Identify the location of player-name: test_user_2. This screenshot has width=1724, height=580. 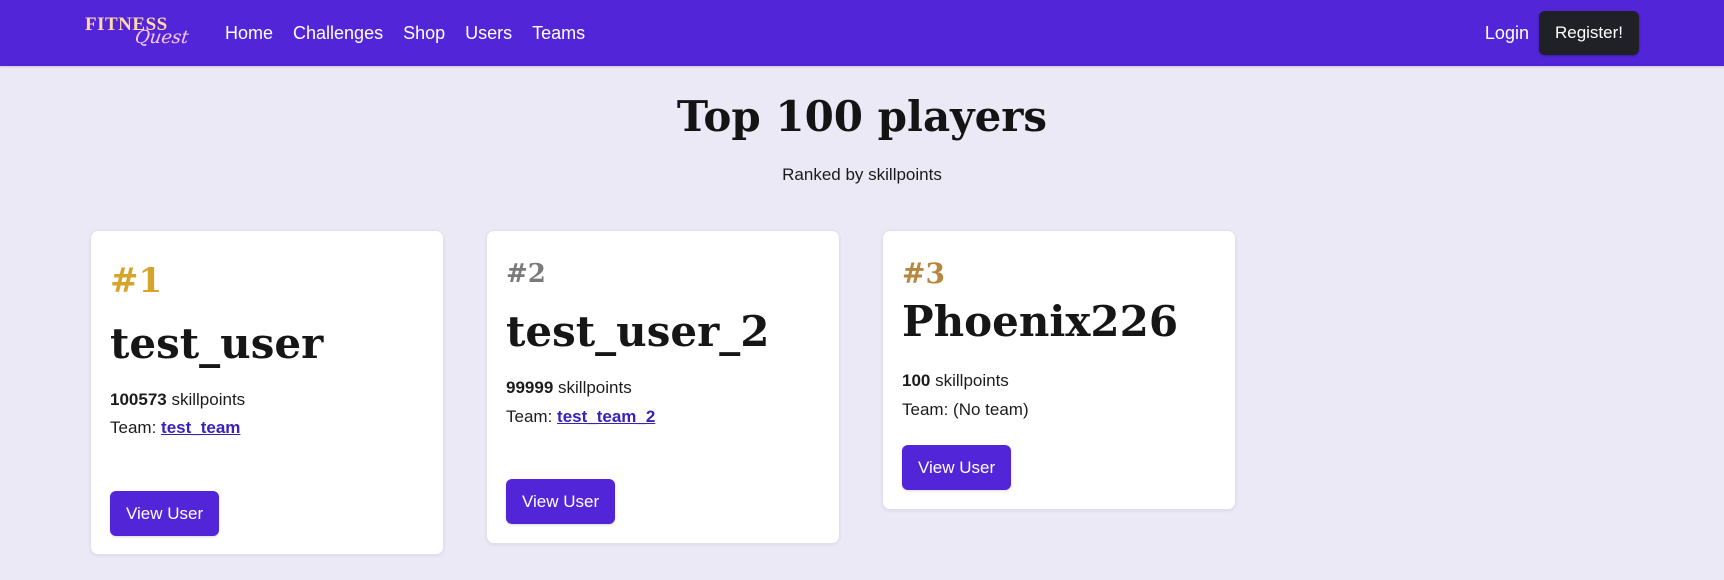
(638, 331).